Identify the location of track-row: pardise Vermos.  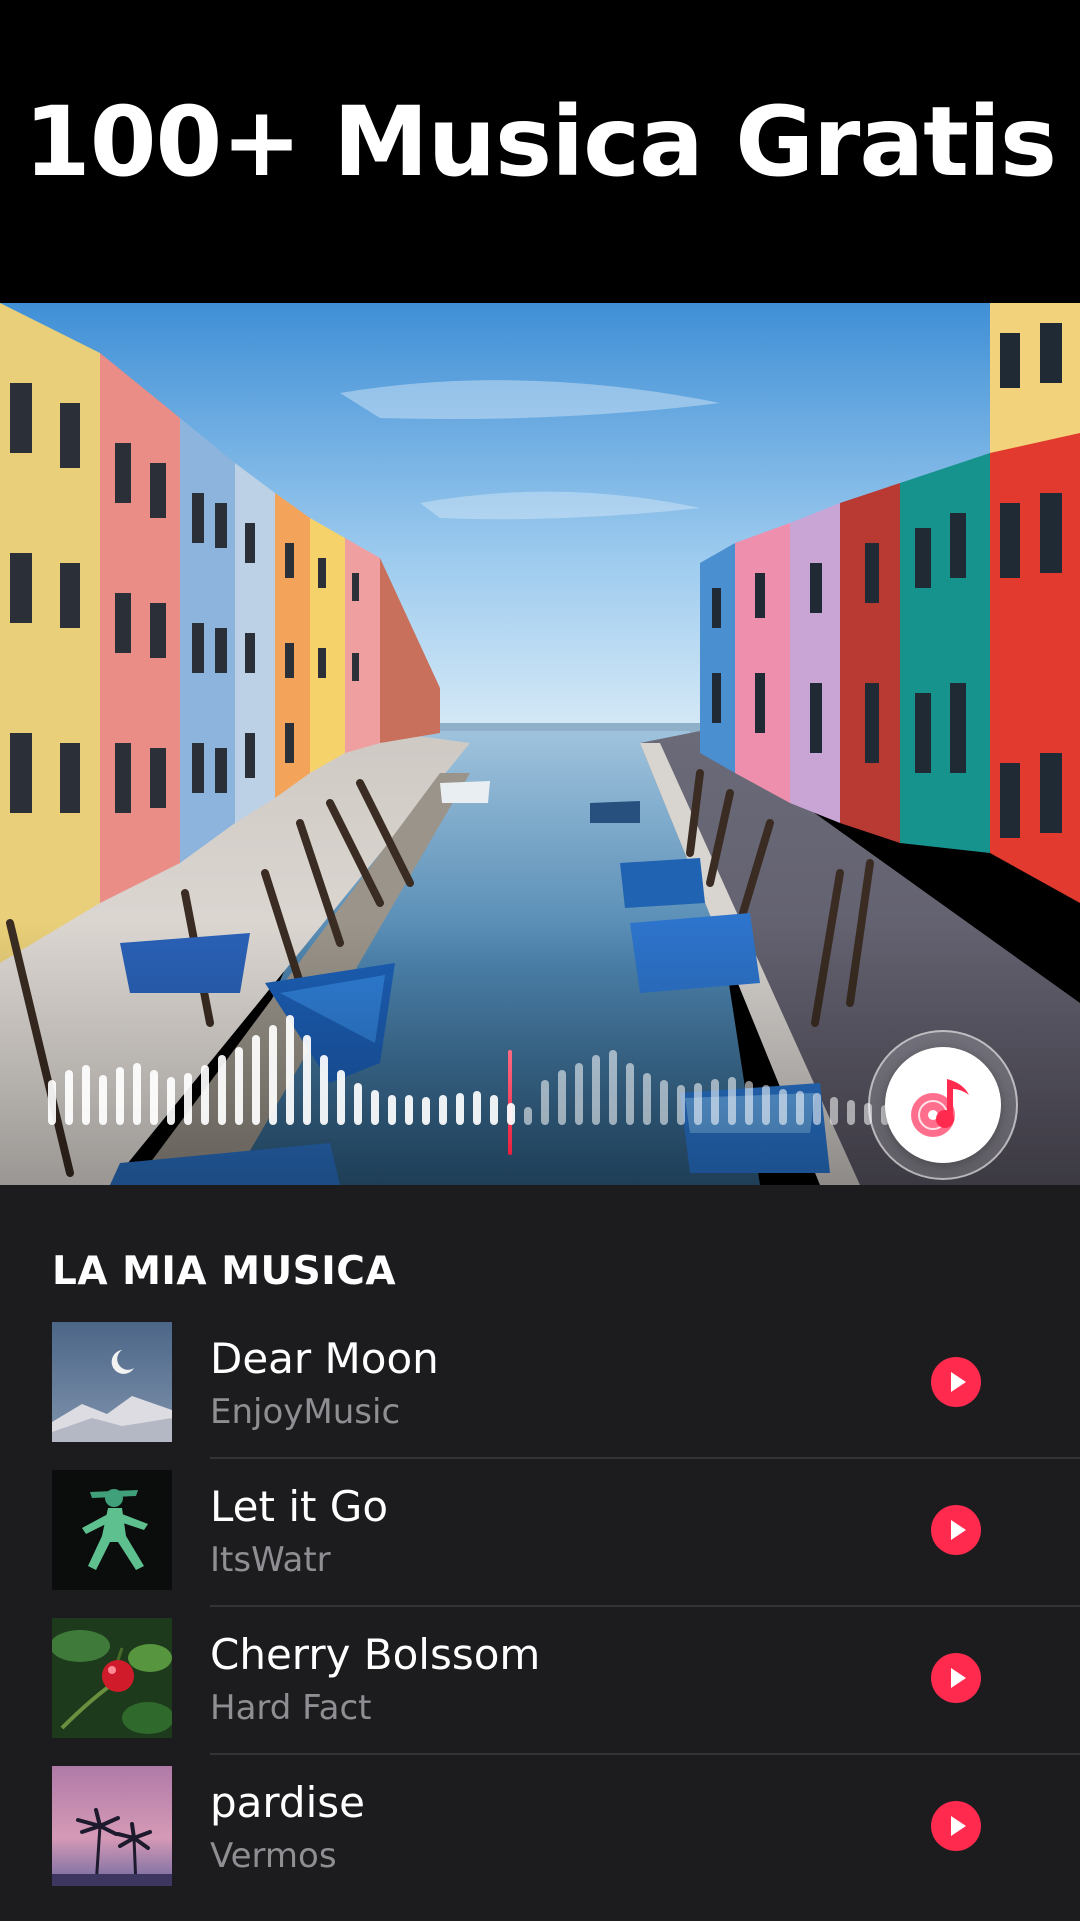
(540, 1840).